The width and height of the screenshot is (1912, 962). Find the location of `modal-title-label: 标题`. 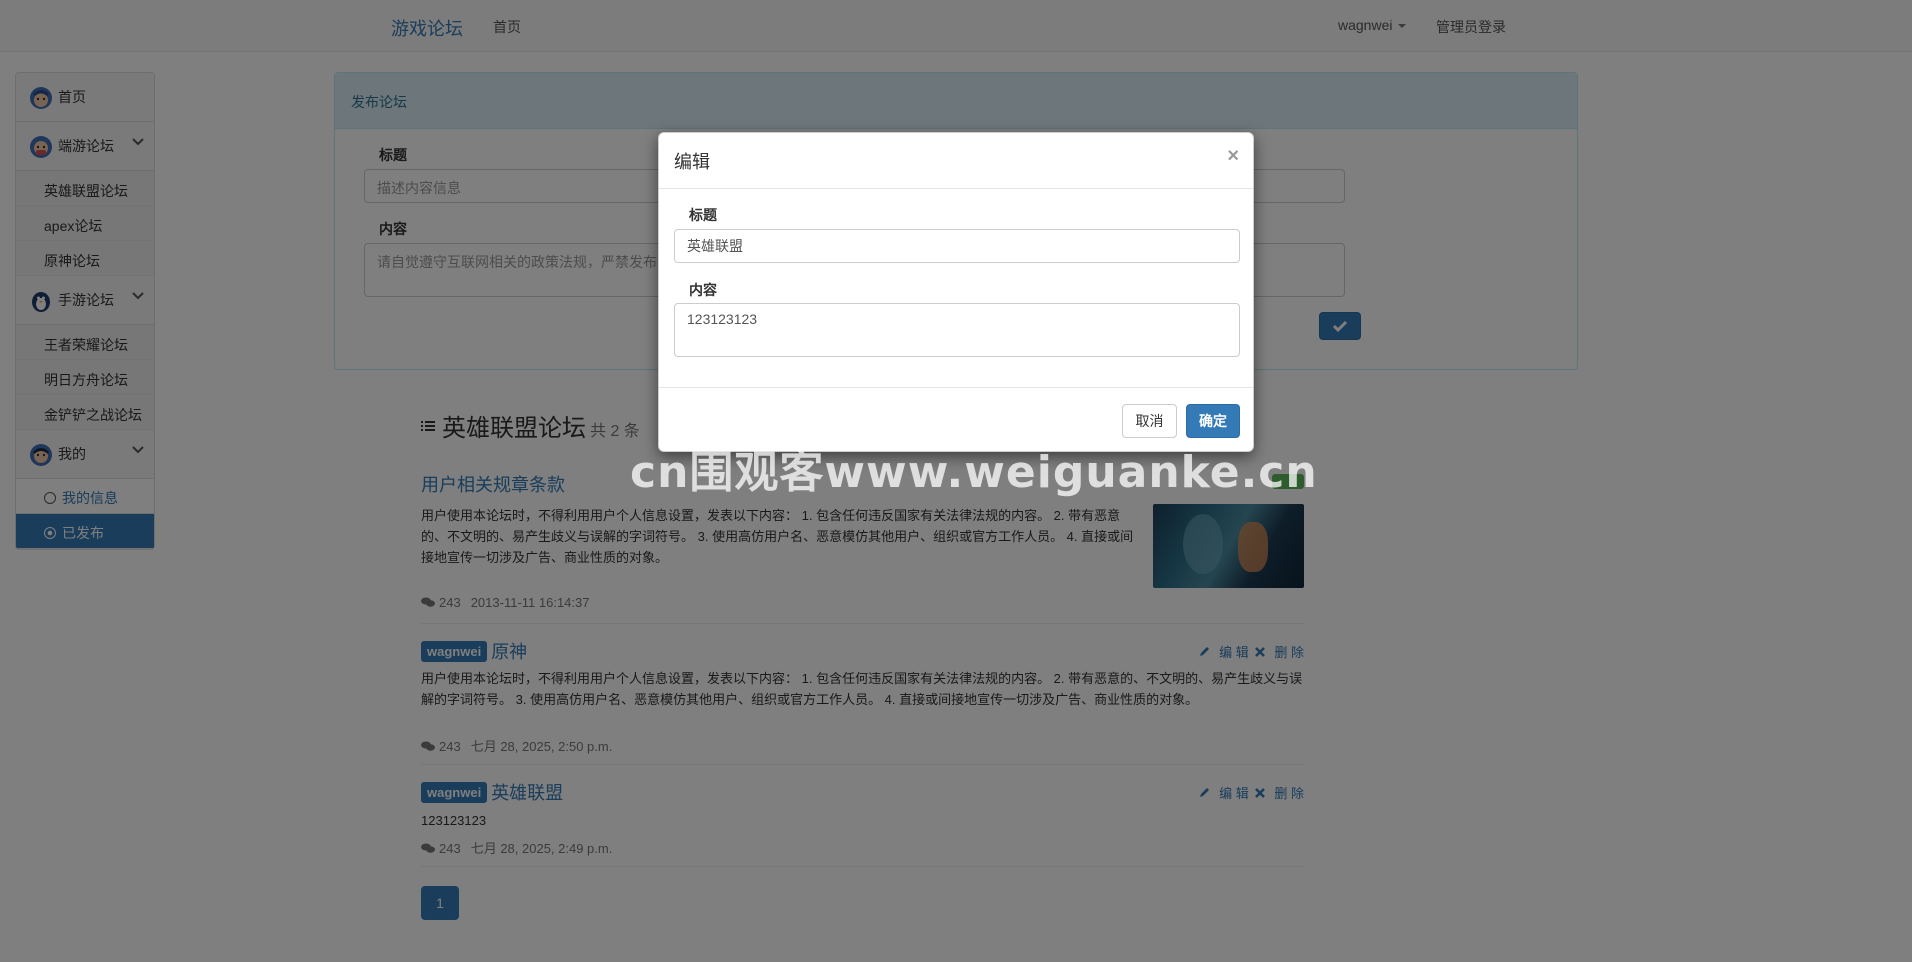

modal-title-label: 标题 is located at coordinates (703, 215).